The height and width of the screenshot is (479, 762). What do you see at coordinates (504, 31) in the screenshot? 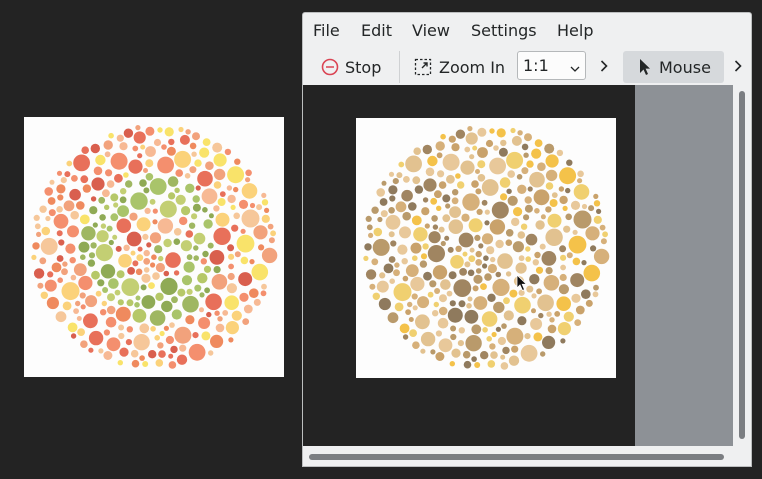
I see `menu-settings: Settings` at bounding box center [504, 31].